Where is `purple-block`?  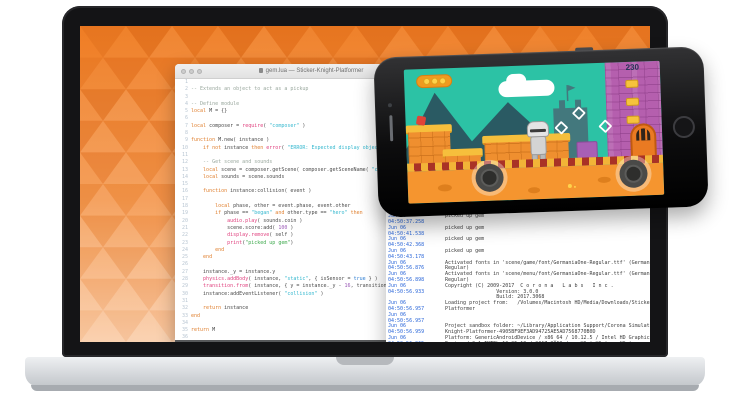
purple-block is located at coordinates (587, 150).